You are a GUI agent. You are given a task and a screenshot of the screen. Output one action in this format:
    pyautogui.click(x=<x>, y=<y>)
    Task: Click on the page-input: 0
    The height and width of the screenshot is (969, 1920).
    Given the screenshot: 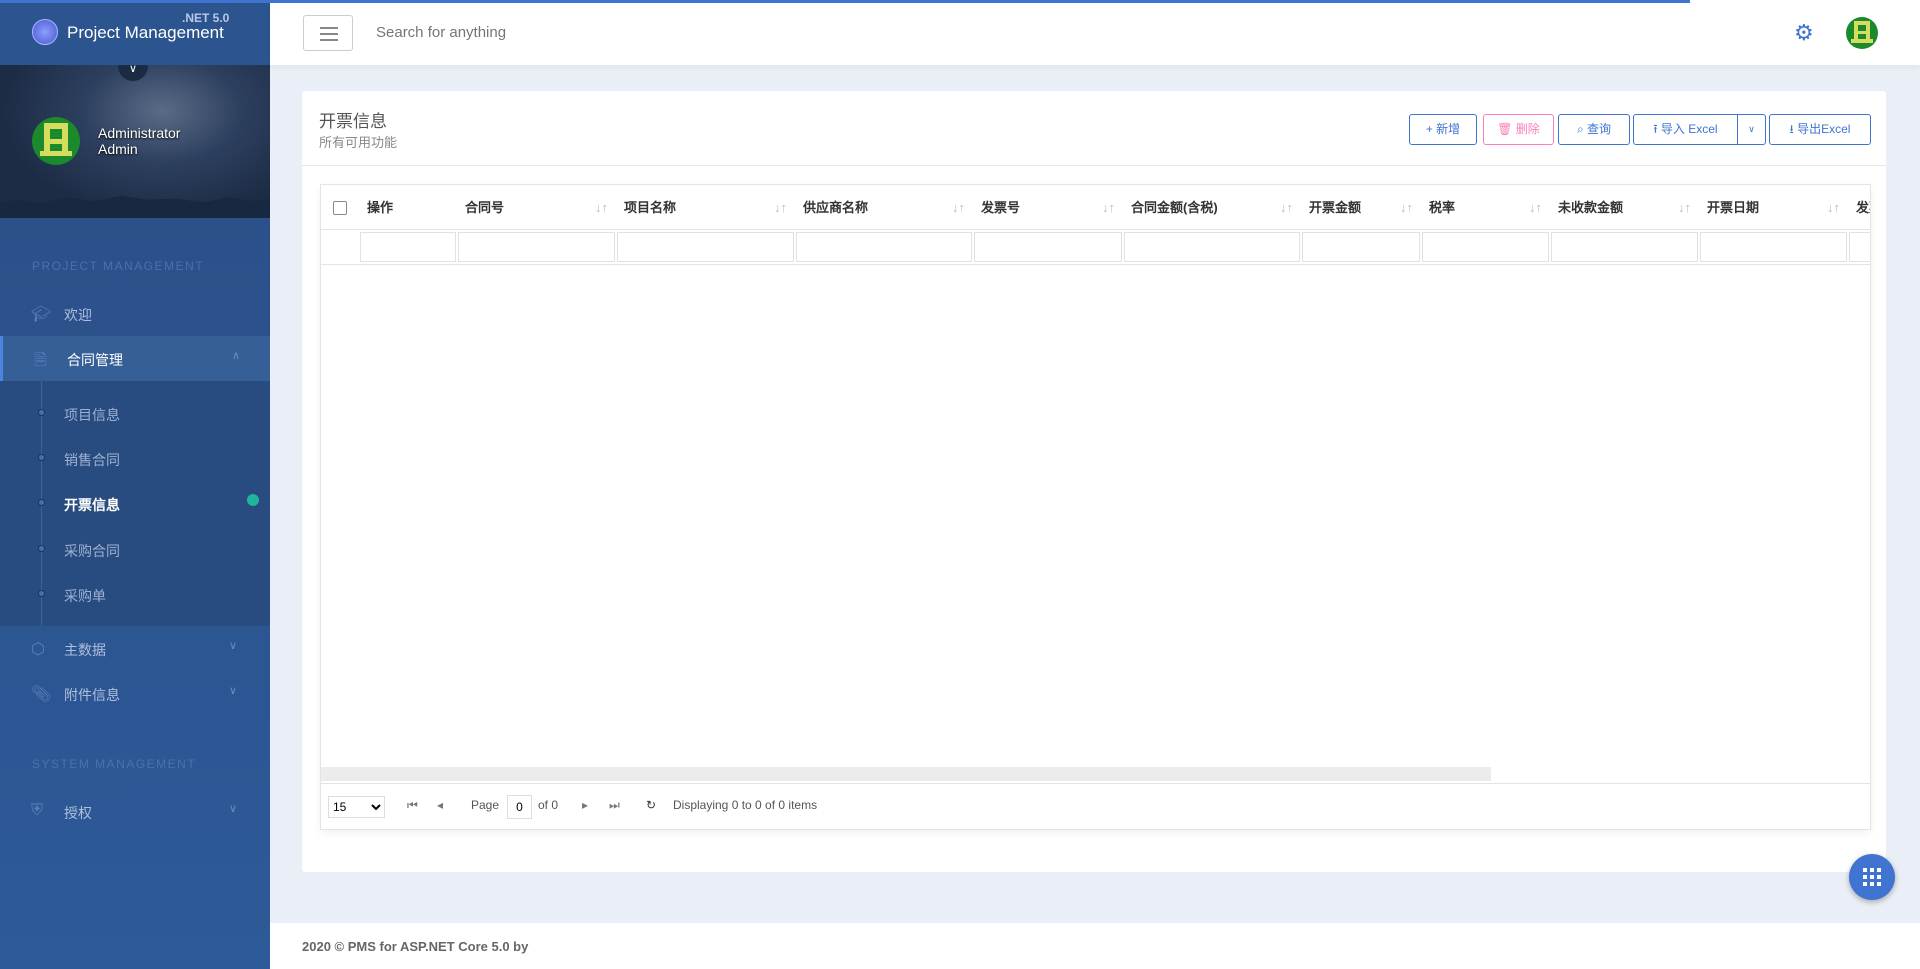 What is the action you would take?
    pyautogui.click(x=519, y=807)
    